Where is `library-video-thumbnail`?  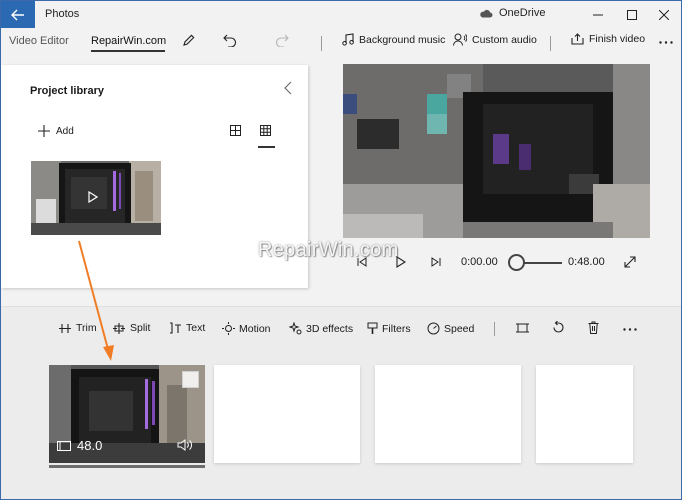
library-video-thumbnail is located at coordinates (96, 198).